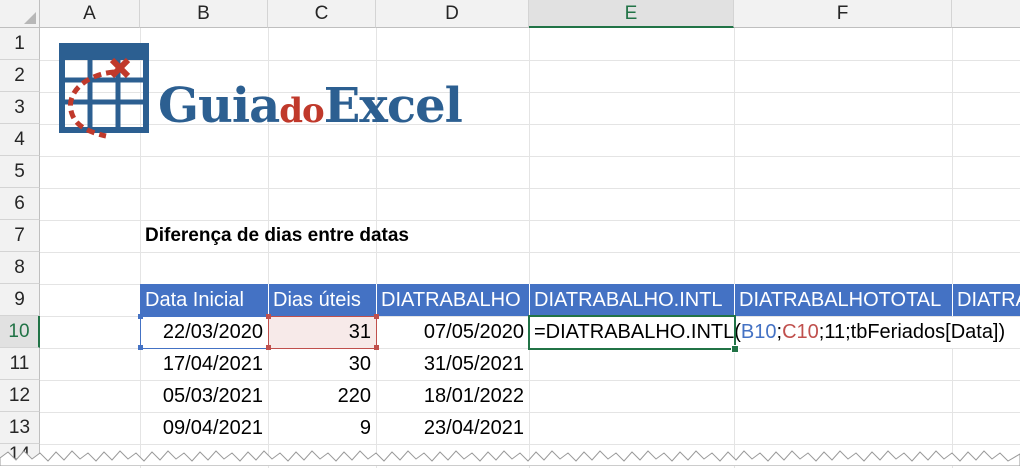 This screenshot has height=468, width=1020. I want to click on logo-part-excel: Excel, so click(393, 106).